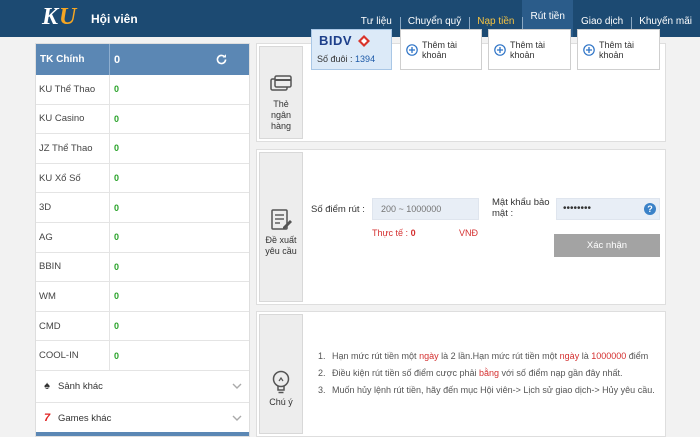  Describe the element at coordinates (469, 233) in the screenshot. I see `currency-label: VNĐ` at that location.